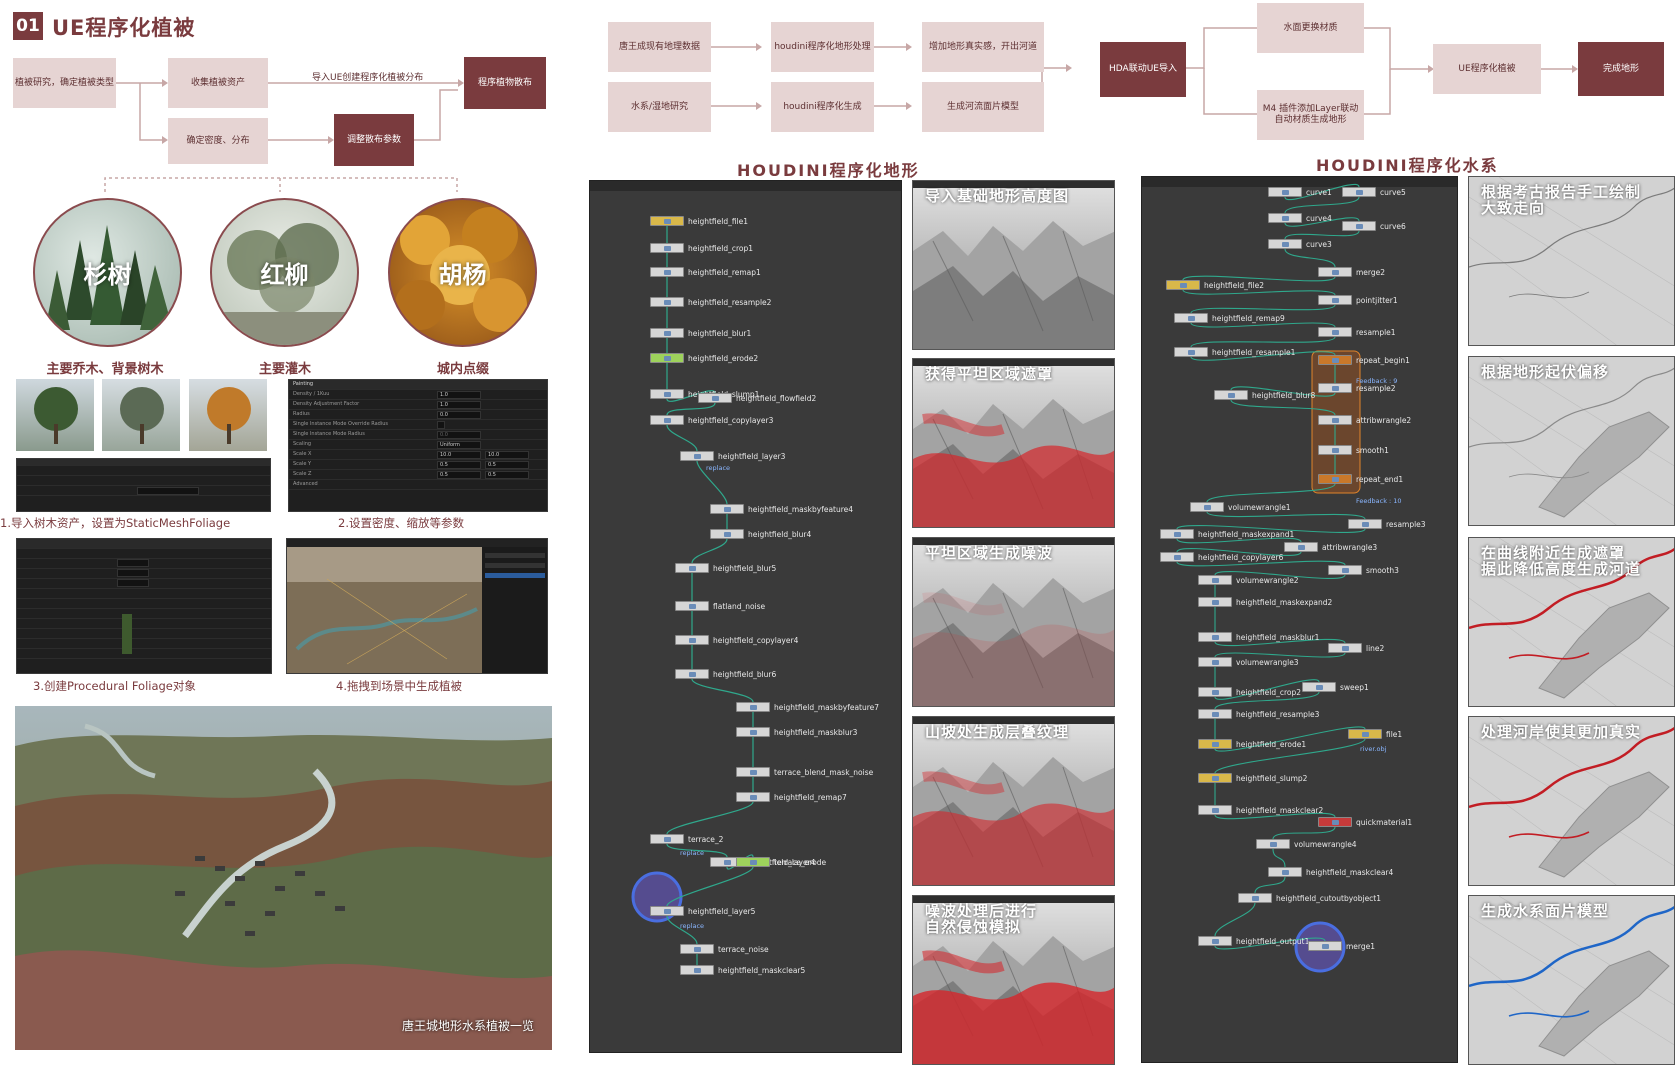 This screenshot has height=1065, width=1677. What do you see at coordinates (459, 465) in the screenshot?
I see `scale-y-min: 0.5` at bounding box center [459, 465].